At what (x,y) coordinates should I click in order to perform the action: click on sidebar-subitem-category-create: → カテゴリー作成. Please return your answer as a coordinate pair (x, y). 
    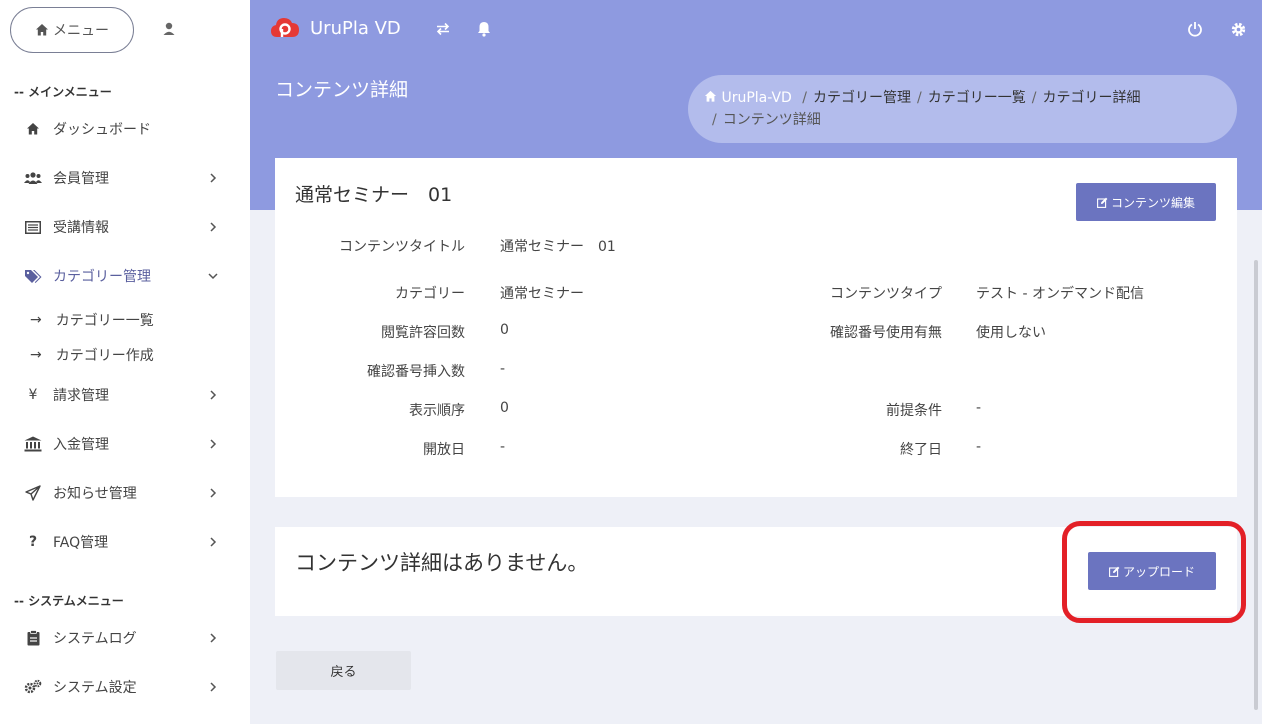
    Looking at the image, I should click on (92, 355).